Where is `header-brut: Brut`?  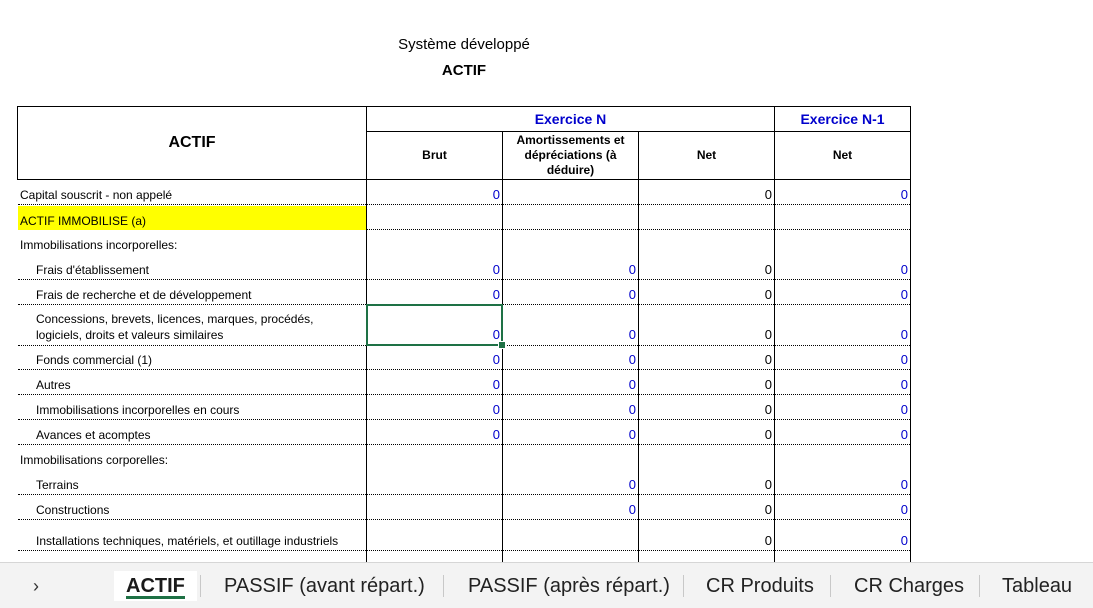
header-brut: Brut is located at coordinates (434, 155).